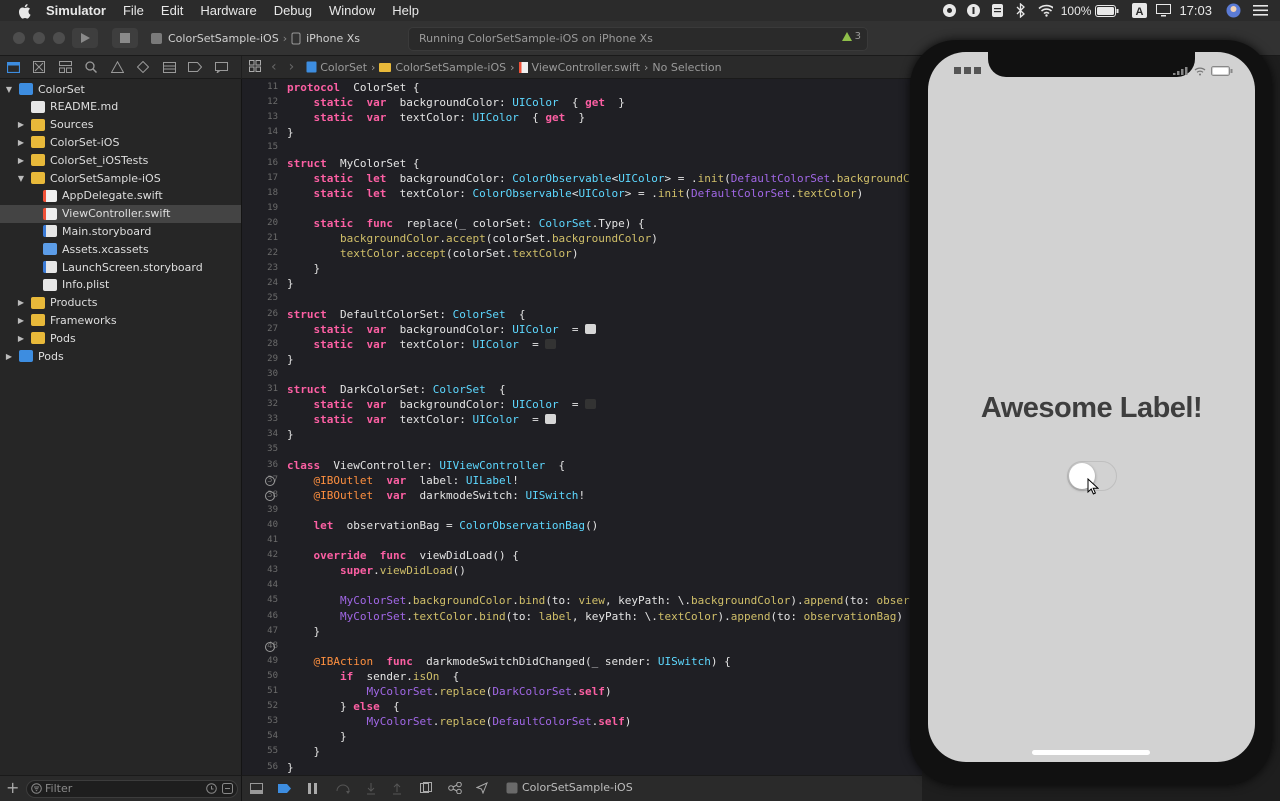  I want to click on breakpoint-navigator-icon, so click(195, 67).